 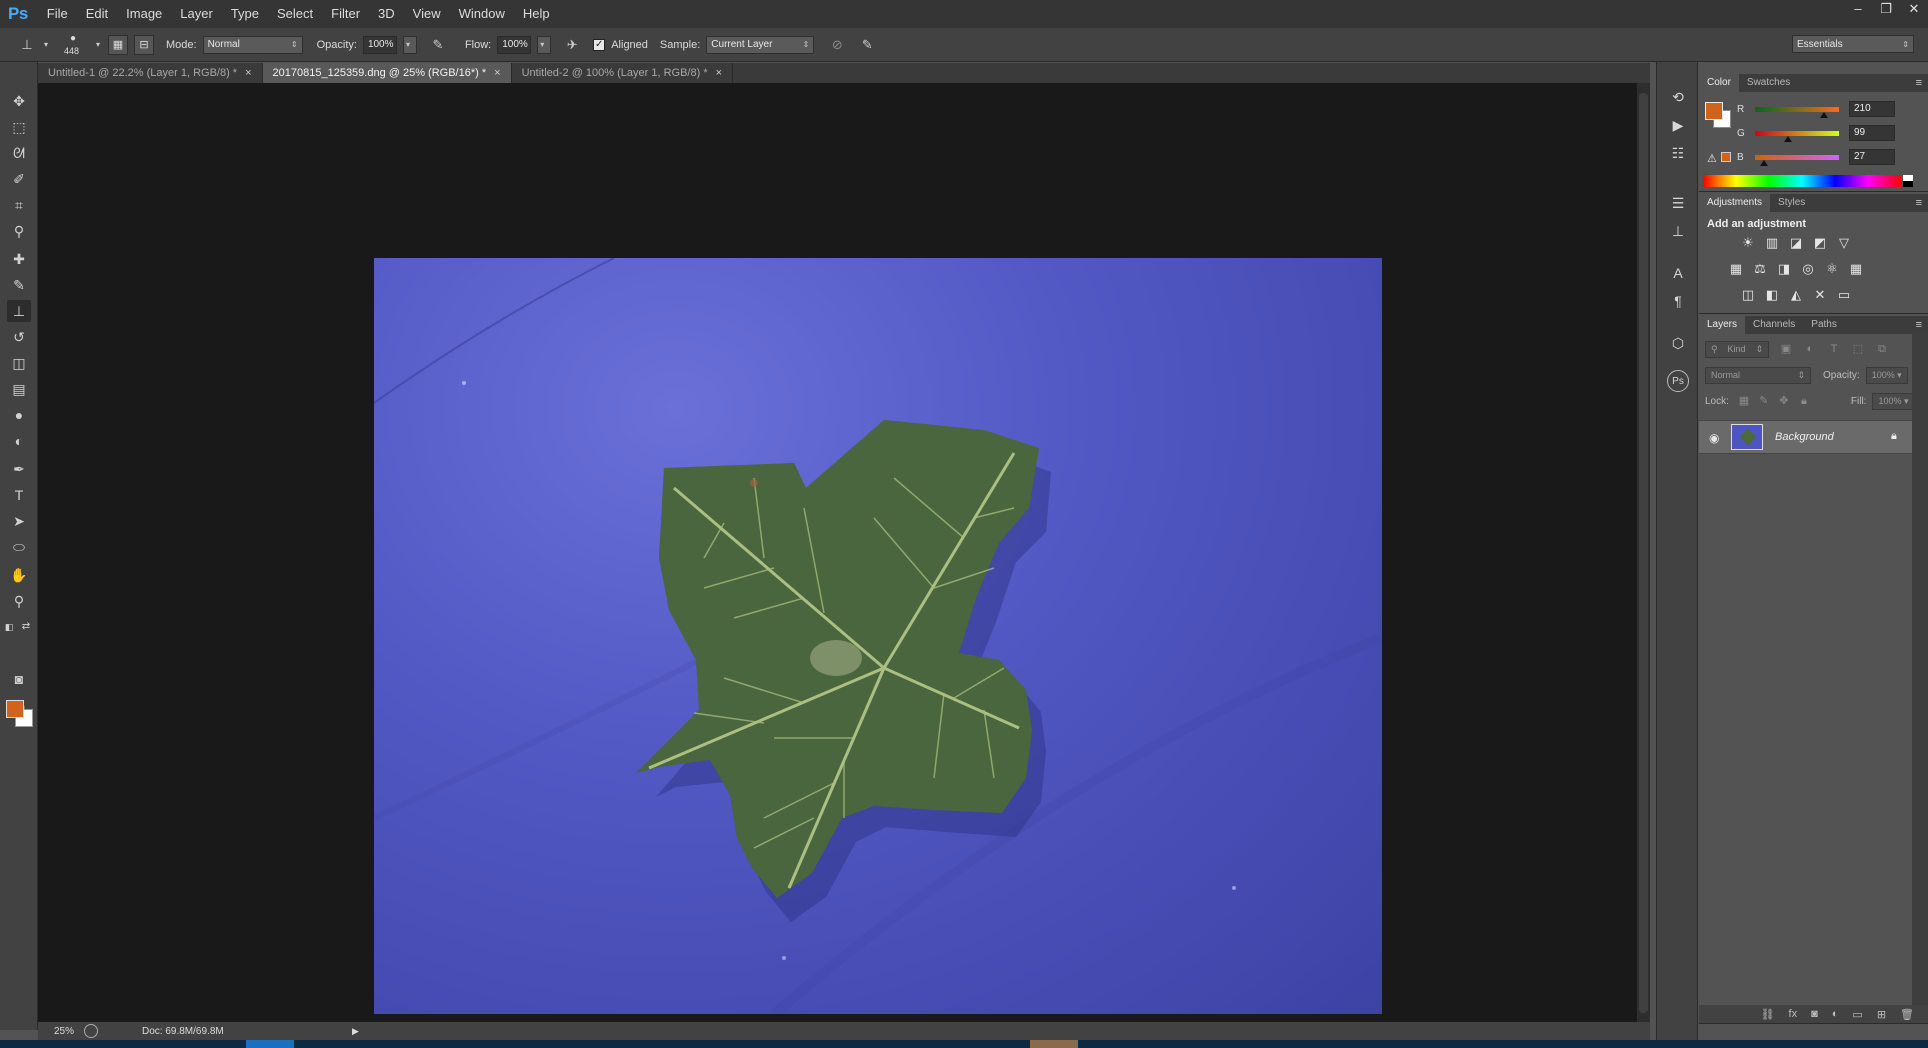 What do you see at coordinates (1844, 243) in the screenshot?
I see `vibrance-icon: ▽` at bounding box center [1844, 243].